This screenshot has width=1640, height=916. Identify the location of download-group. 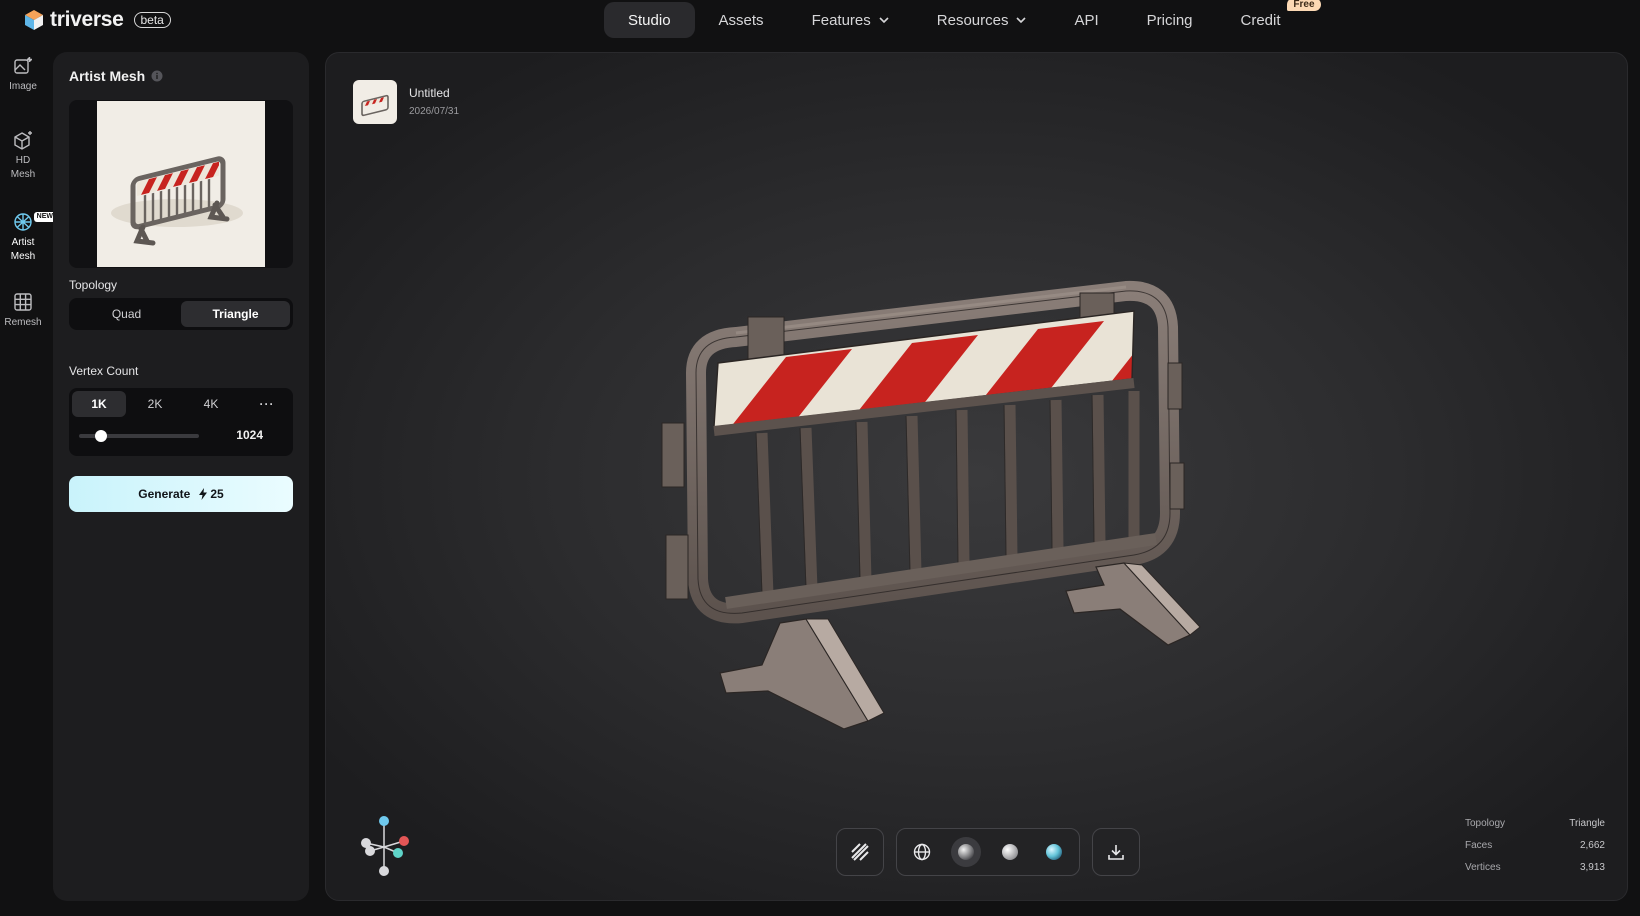
(1116, 852).